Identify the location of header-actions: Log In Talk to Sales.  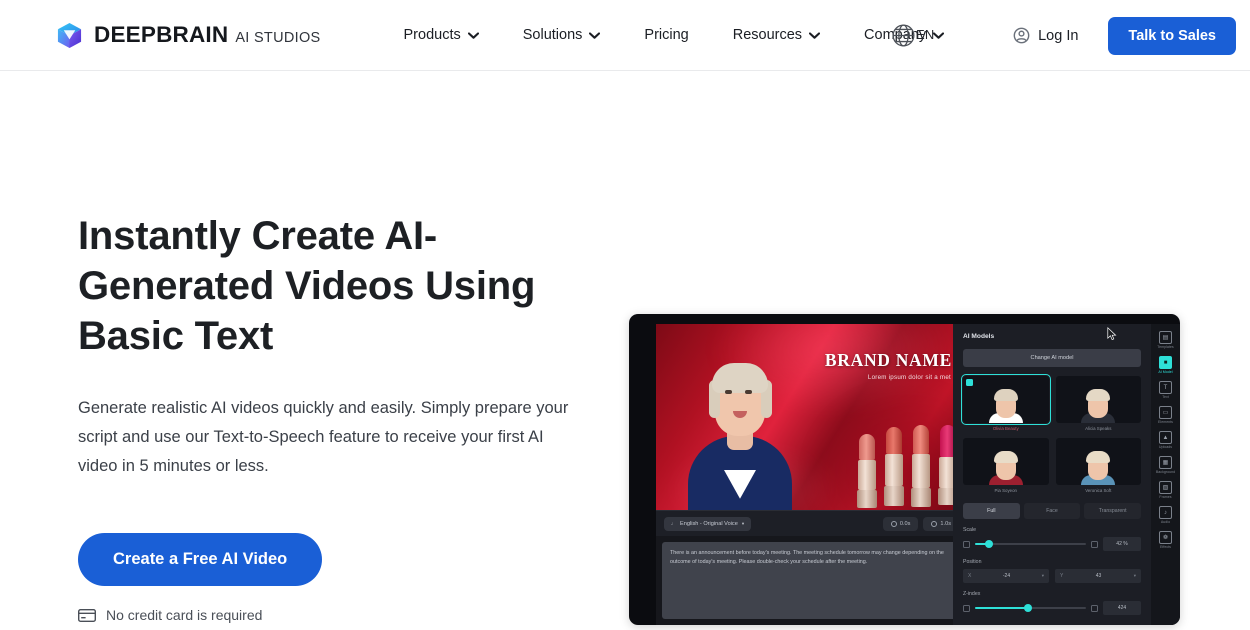
(1117, 35).